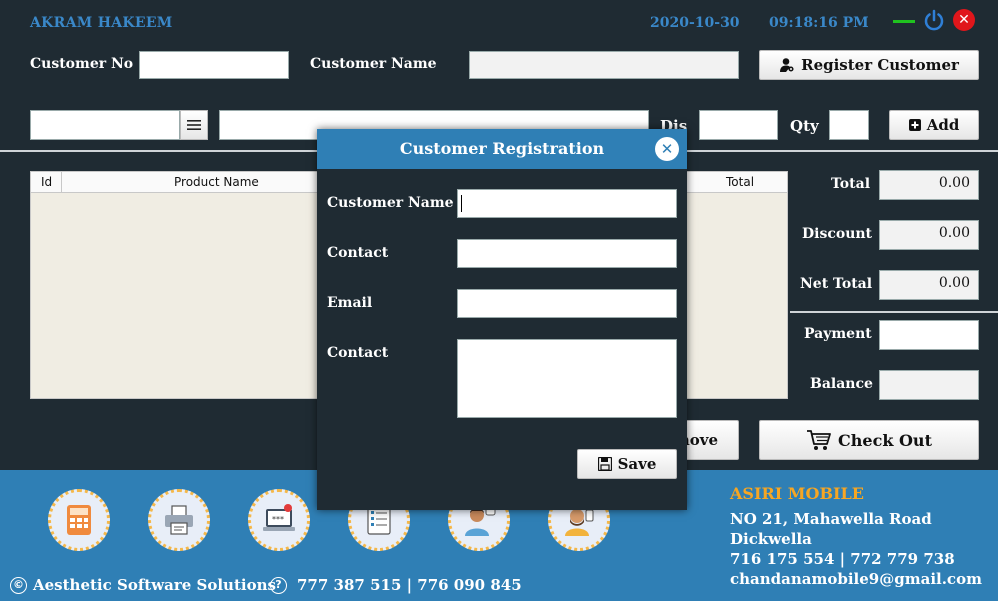  What do you see at coordinates (79, 520) in the screenshot?
I see `calculator-icon` at bounding box center [79, 520].